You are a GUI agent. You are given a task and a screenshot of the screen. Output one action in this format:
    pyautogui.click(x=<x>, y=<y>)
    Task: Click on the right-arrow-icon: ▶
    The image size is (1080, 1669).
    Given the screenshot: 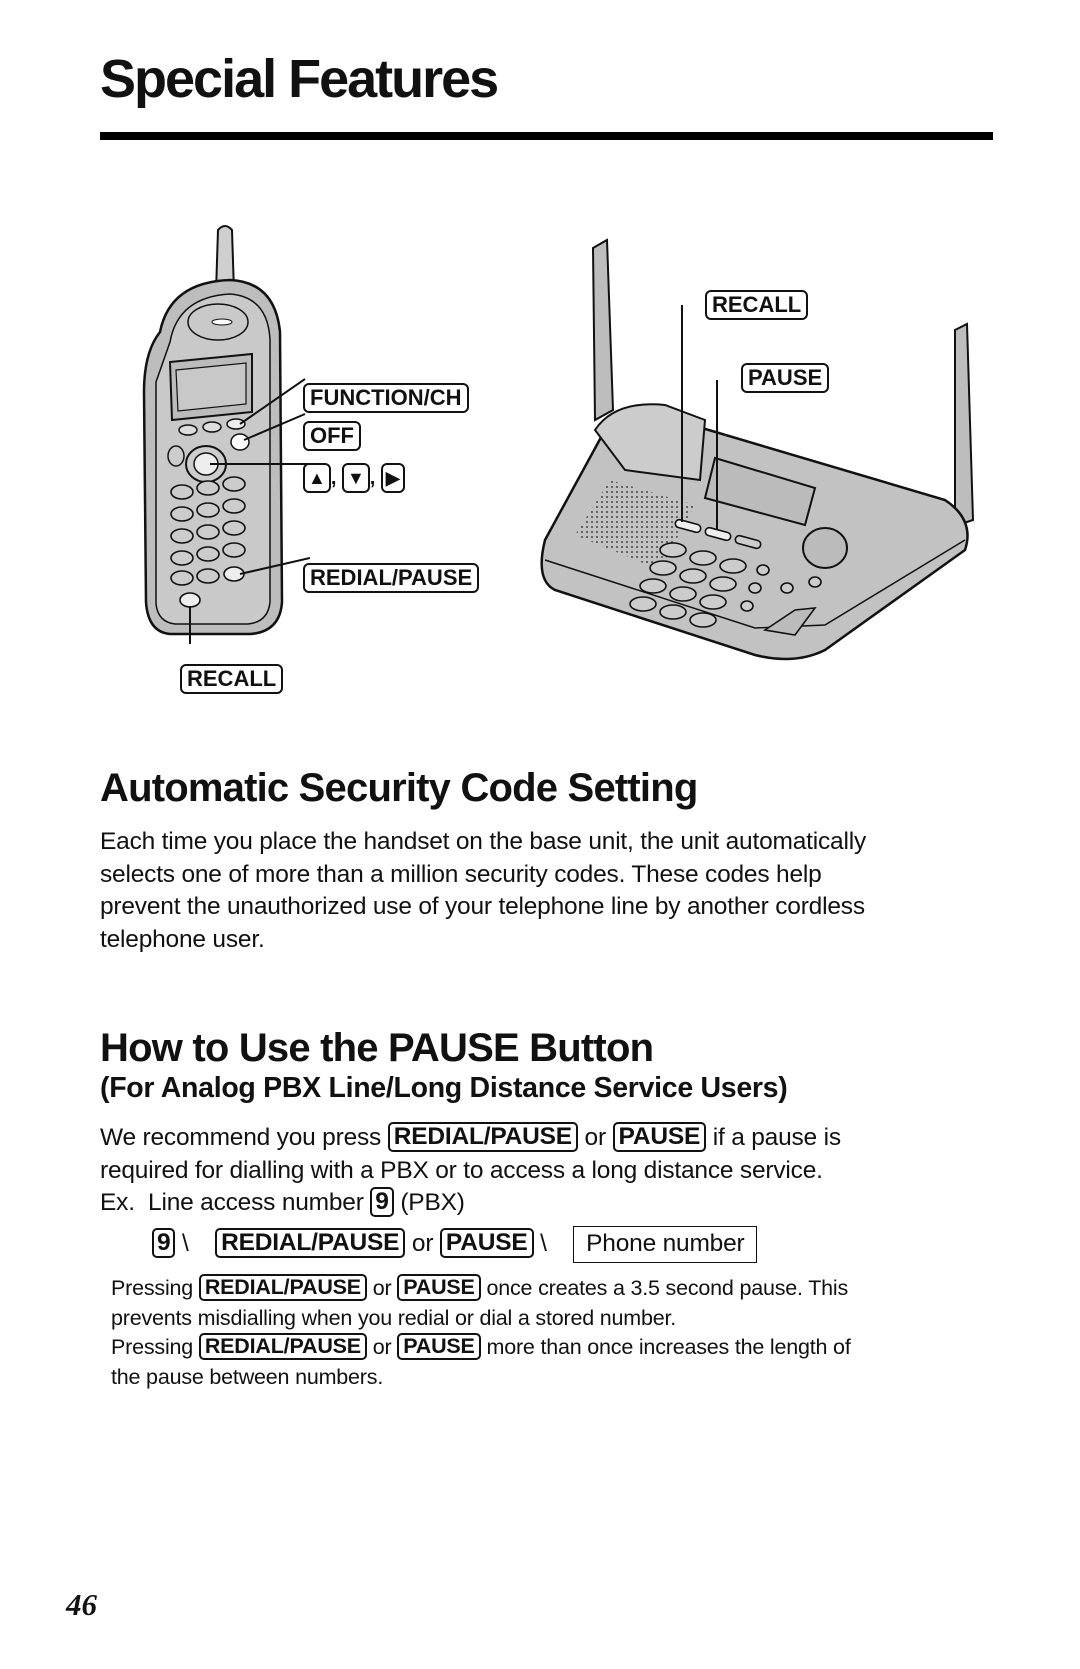 What is the action you would take?
    pyautogui.click(x=392, y=478)
    